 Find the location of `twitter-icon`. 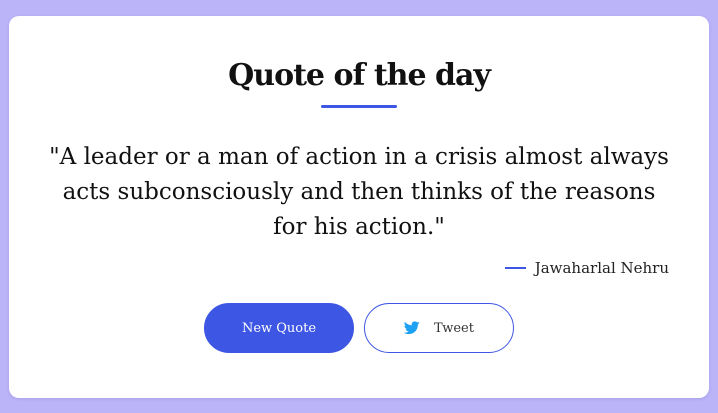

twitter-icon is located at coordinates (412, 328).